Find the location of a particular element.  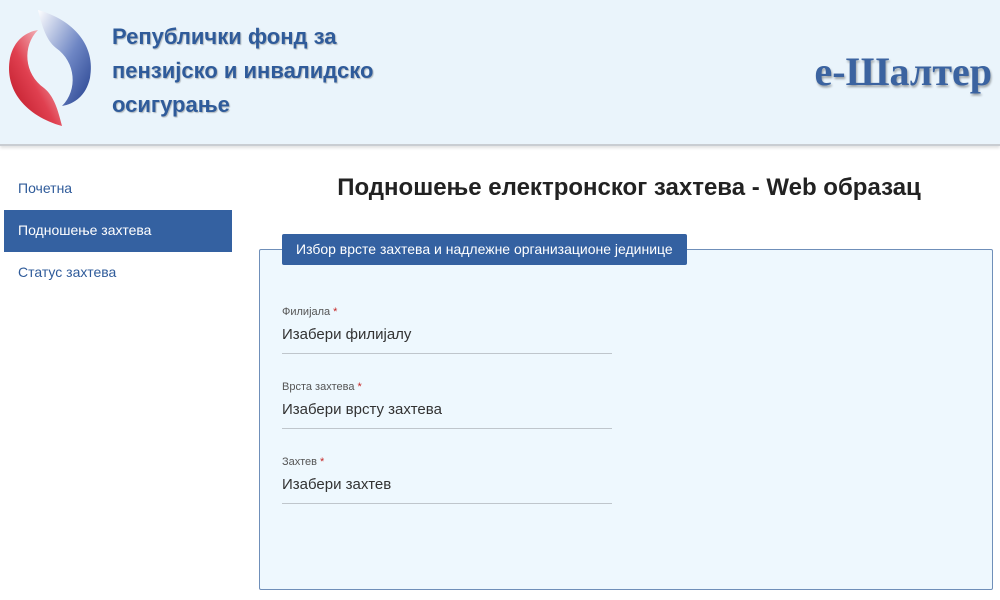

sidebar-nav: Почетна Подношење захтева Статус захтева is located at coordinates (118, 231).